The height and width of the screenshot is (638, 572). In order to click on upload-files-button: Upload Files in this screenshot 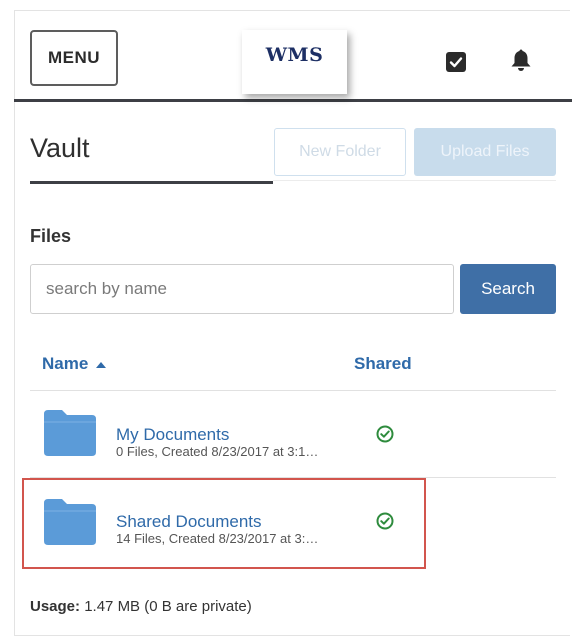, I will do `click(485, 152)`.